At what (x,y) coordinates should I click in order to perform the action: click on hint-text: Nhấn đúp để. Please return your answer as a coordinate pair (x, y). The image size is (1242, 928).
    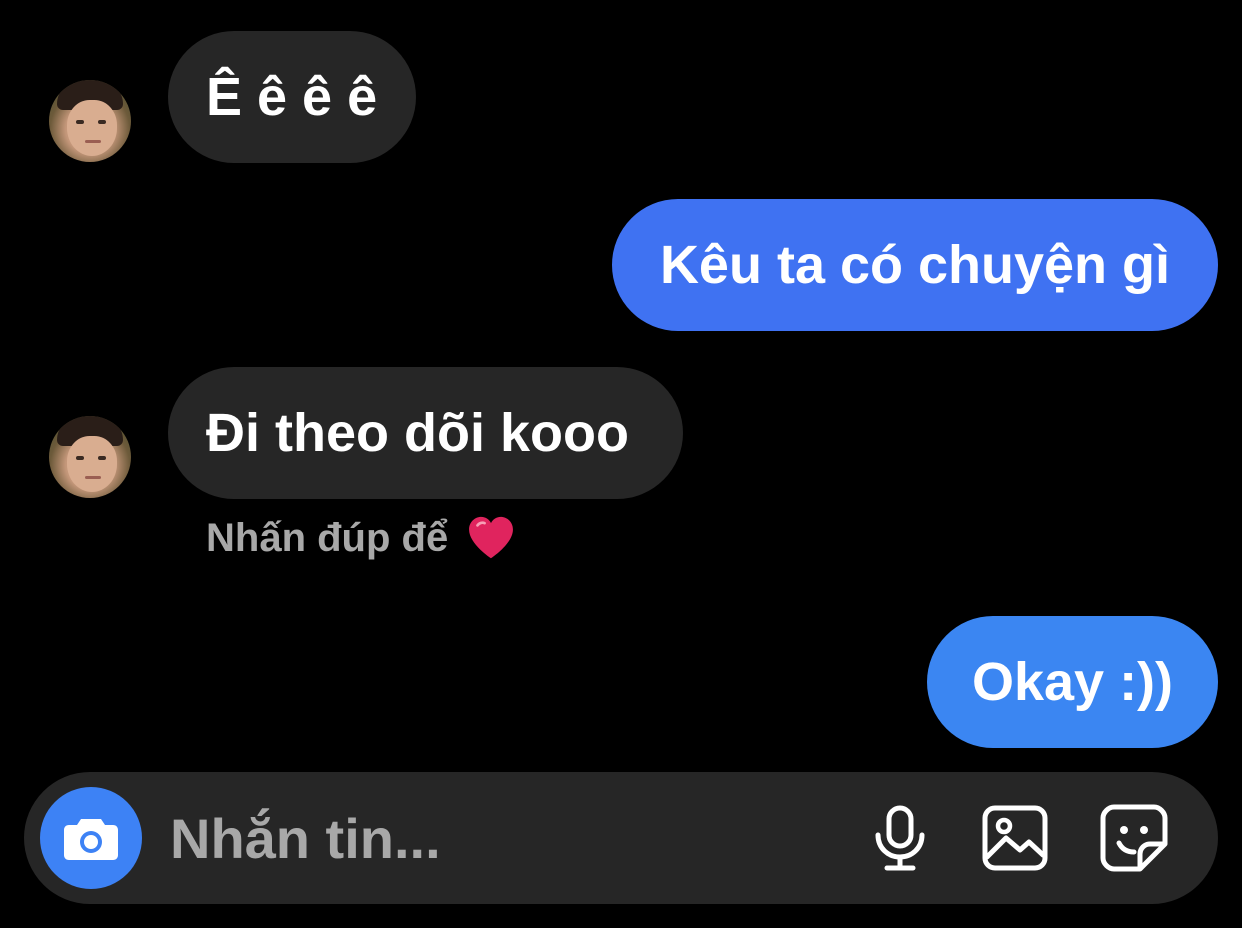
    Looking at the image, I should click on (327, 537).